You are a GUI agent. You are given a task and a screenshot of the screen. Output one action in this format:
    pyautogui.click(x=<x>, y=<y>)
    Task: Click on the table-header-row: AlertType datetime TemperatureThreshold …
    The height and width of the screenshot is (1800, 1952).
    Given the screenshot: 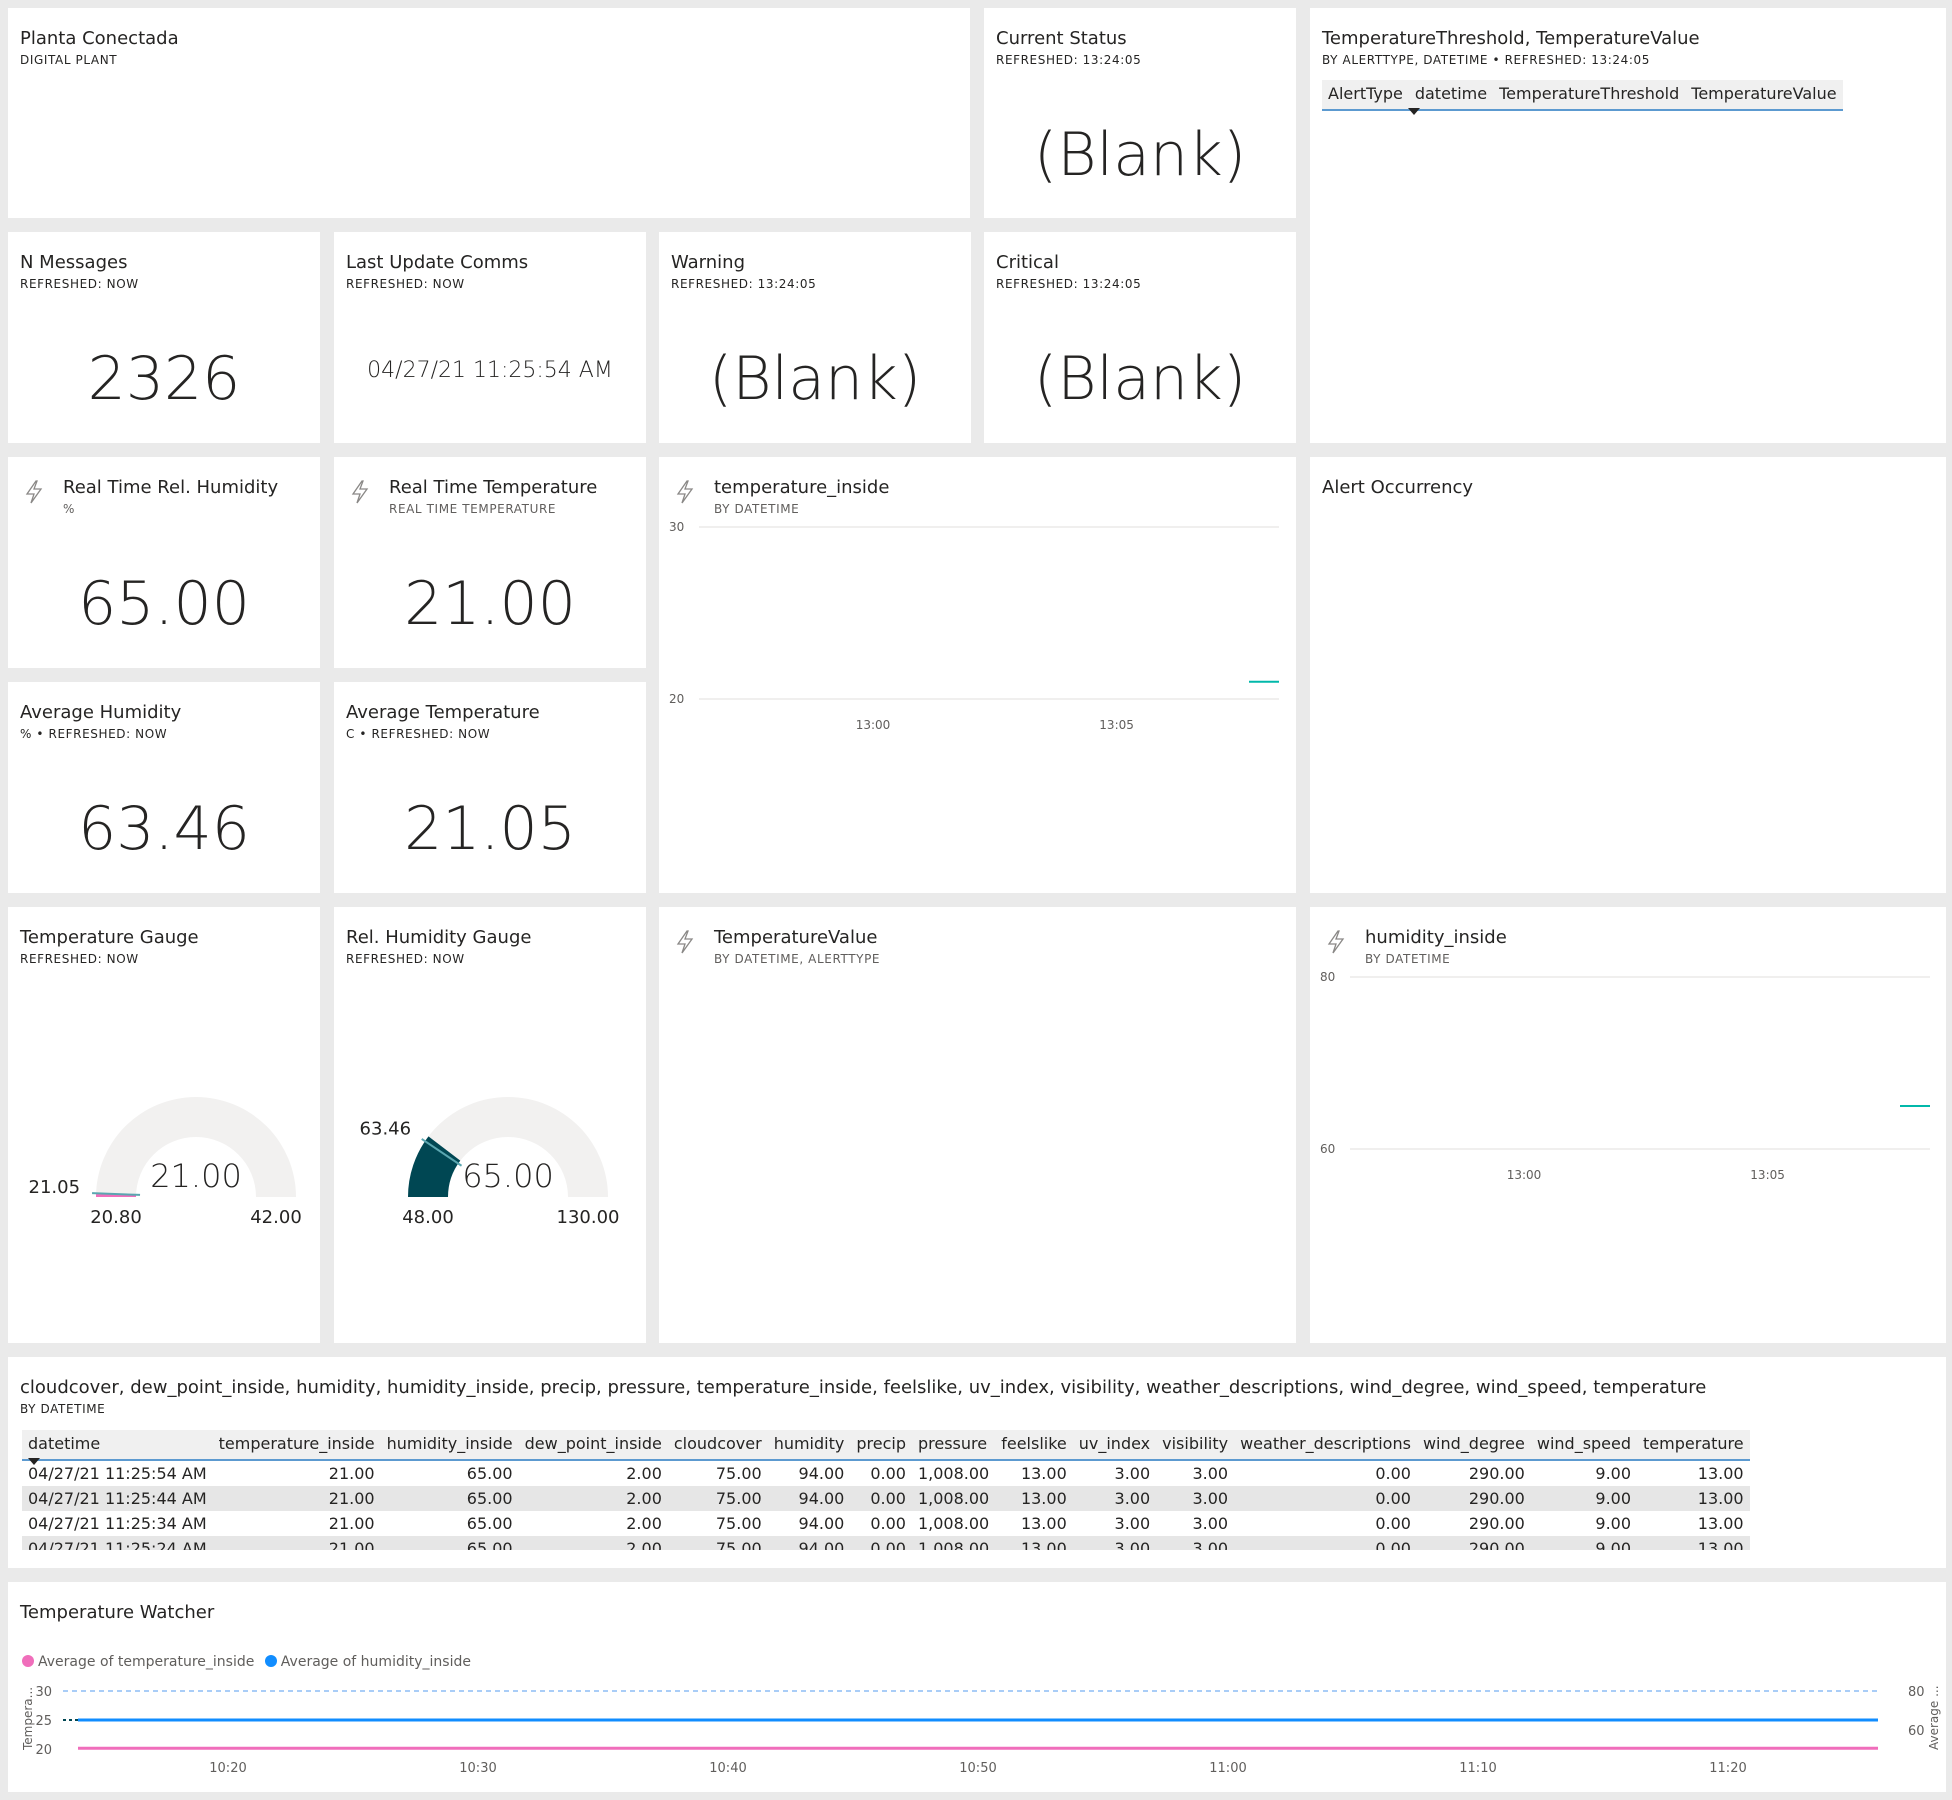 What is the action you would take?
    pyautogui.click(x=1582, y=95)
    